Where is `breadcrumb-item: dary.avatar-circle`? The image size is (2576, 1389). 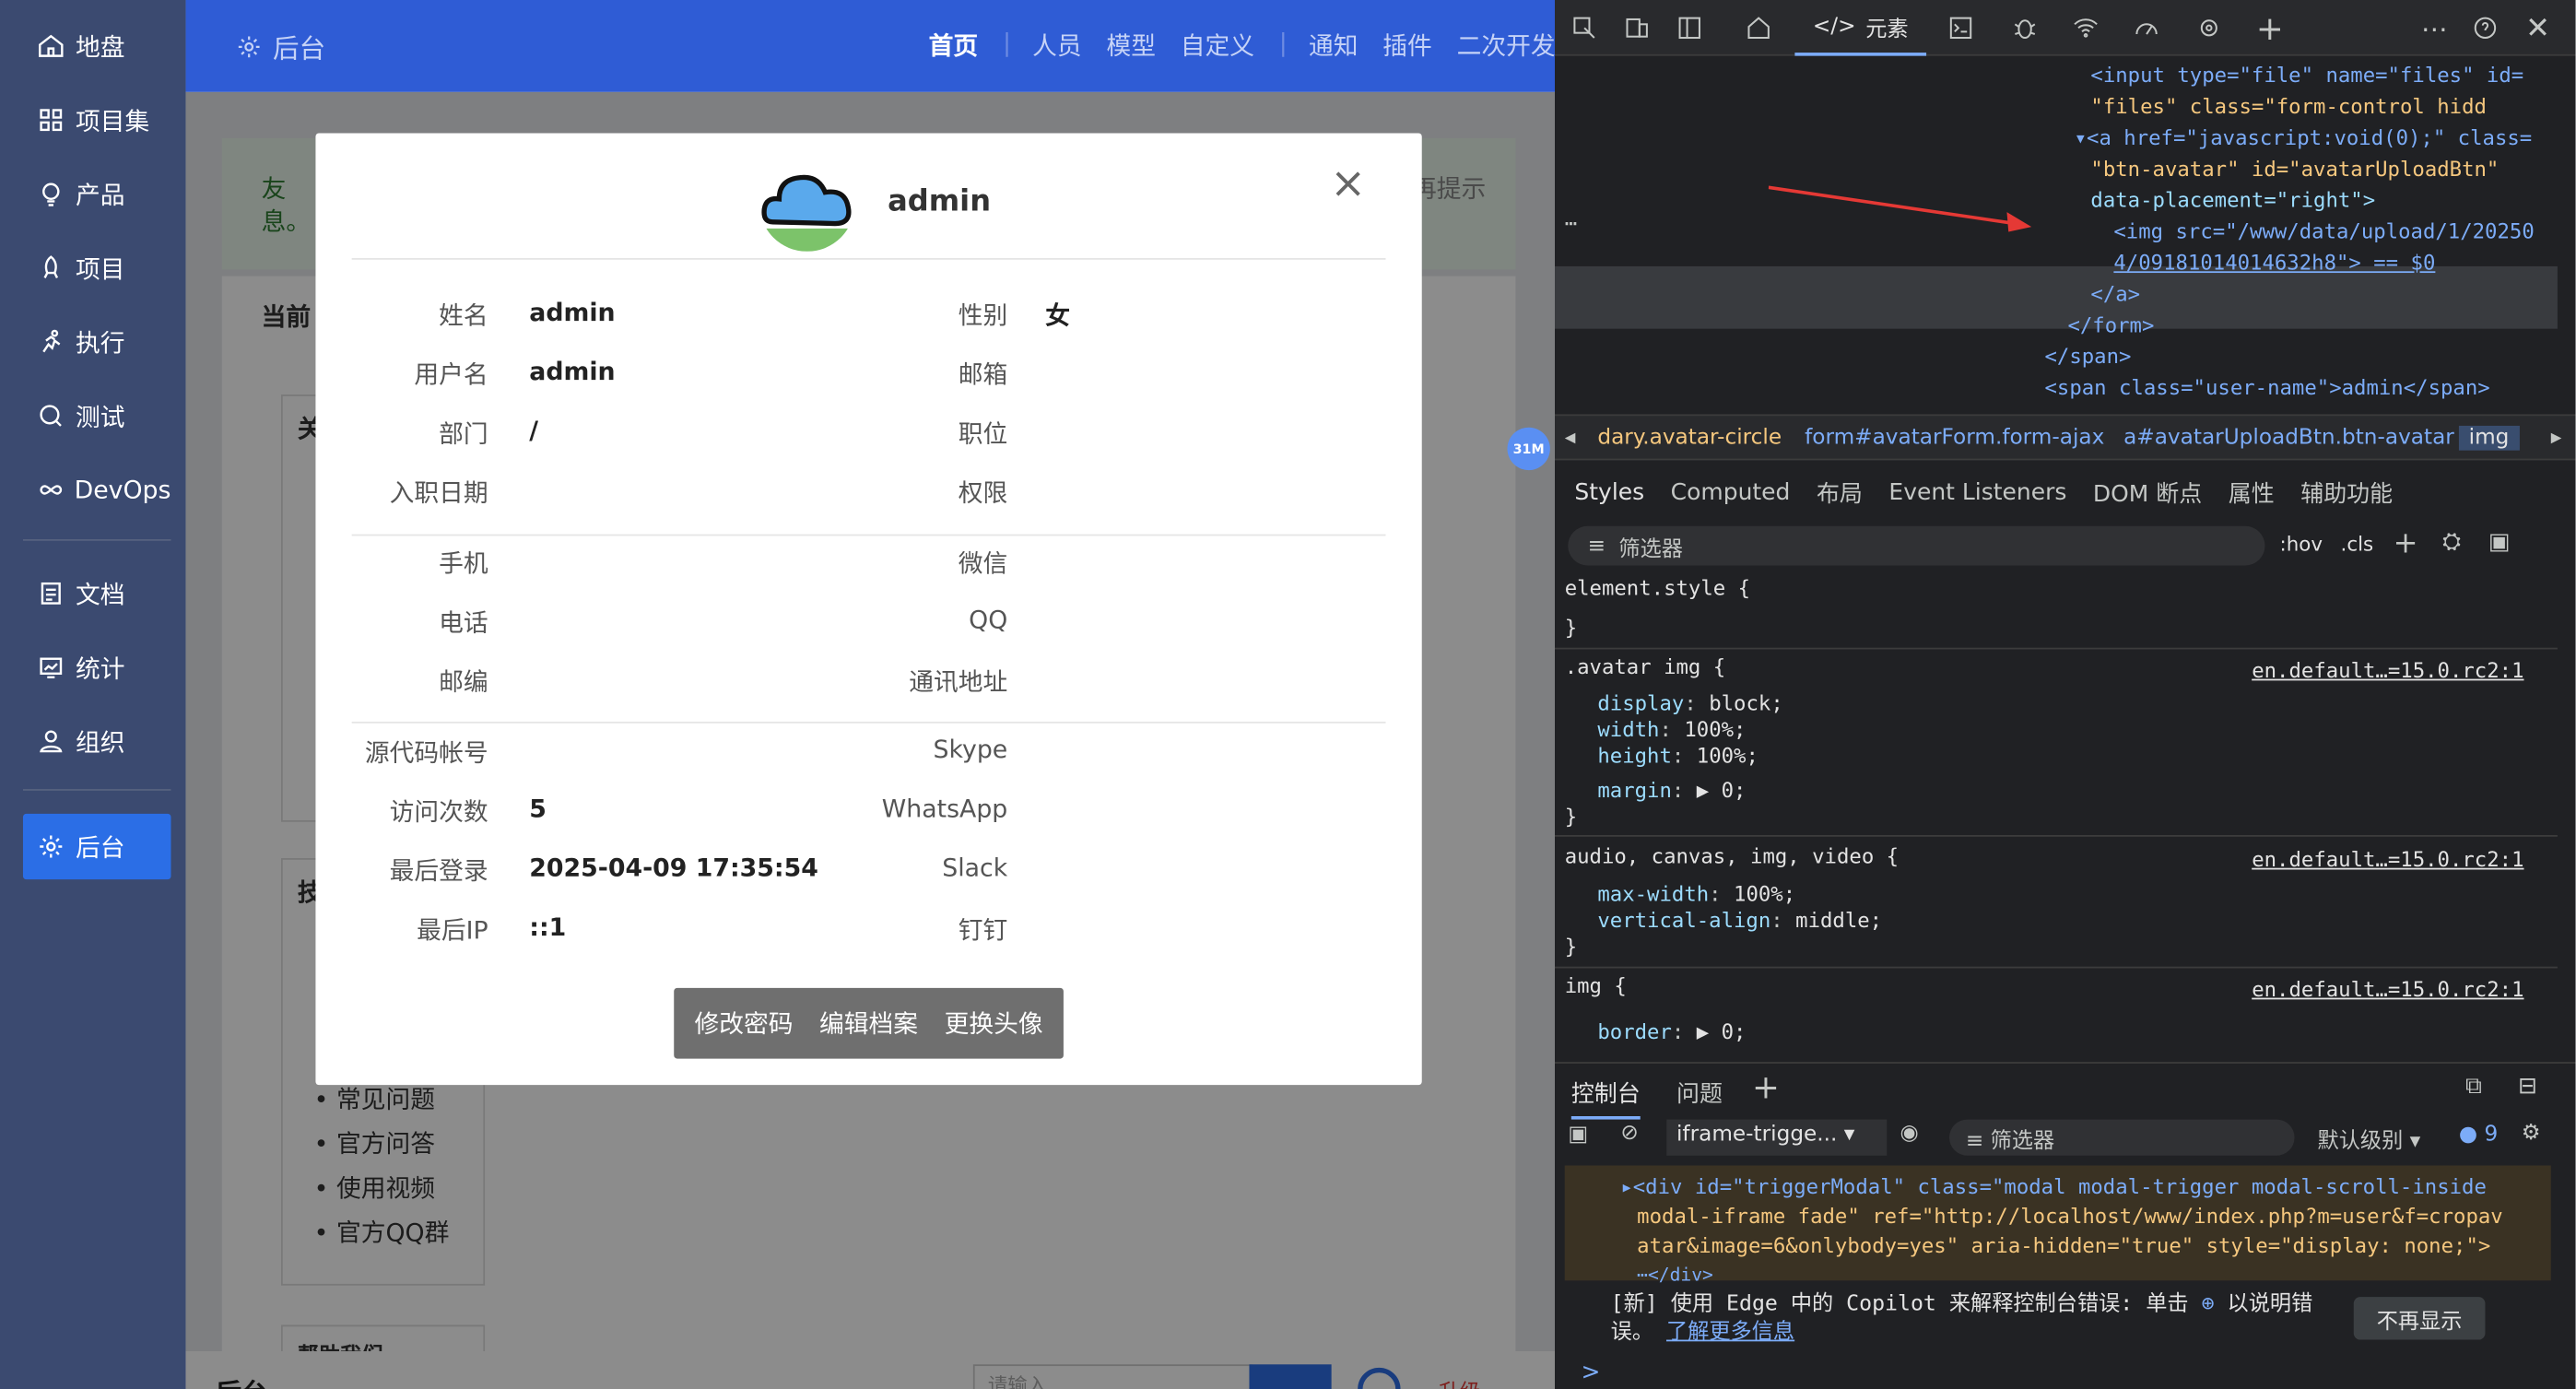
breadcrumb-item: dary.avatar-circle is located at coordinates (1689, 438).